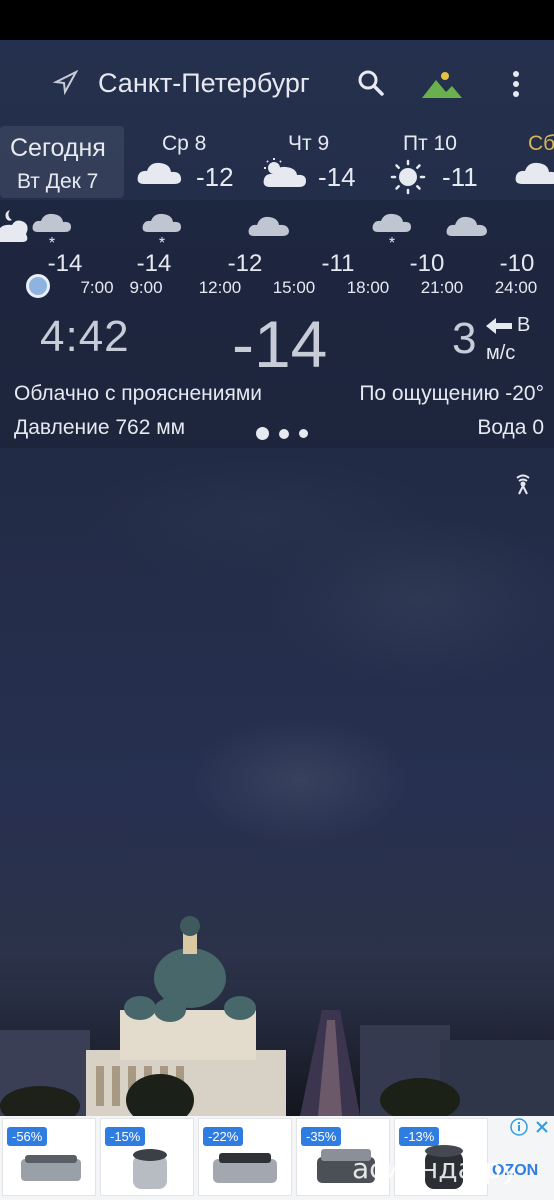 This screenshot has width=554, height=1200. I want to click on day-item: Сб, so click(533, 162).